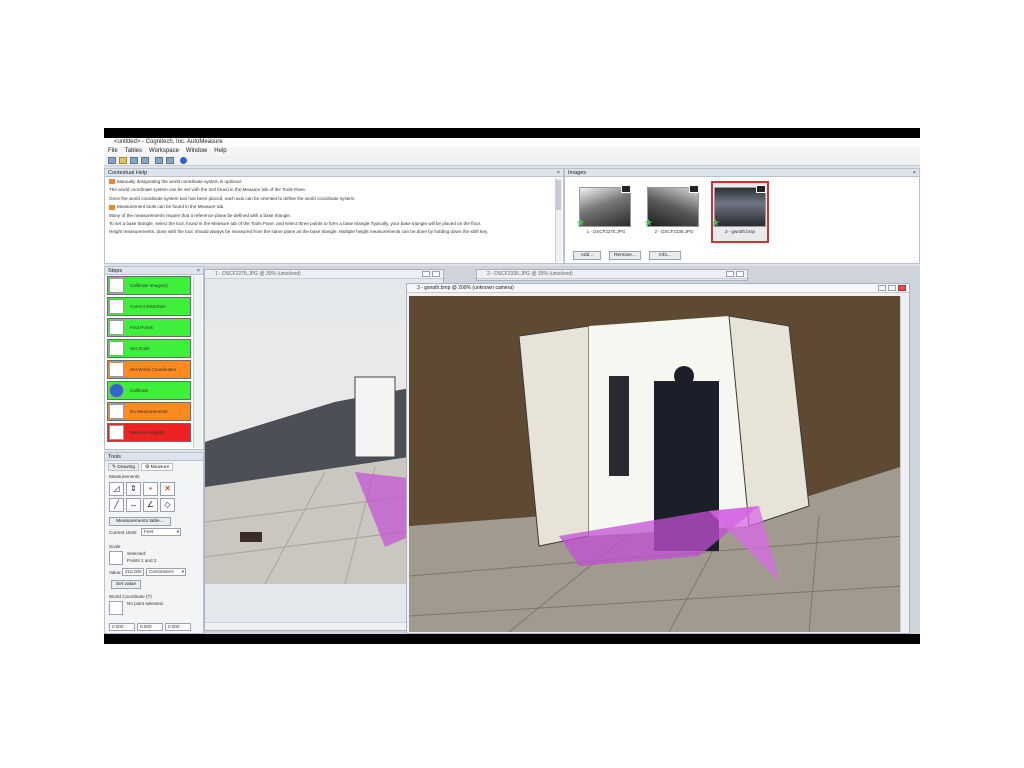 This screenshot has width=1024, height=768. Describe the element at coordinates (149, 285) in the screenshot. I see `step-calibrate-images: Calibrate Image(s)` at that location.